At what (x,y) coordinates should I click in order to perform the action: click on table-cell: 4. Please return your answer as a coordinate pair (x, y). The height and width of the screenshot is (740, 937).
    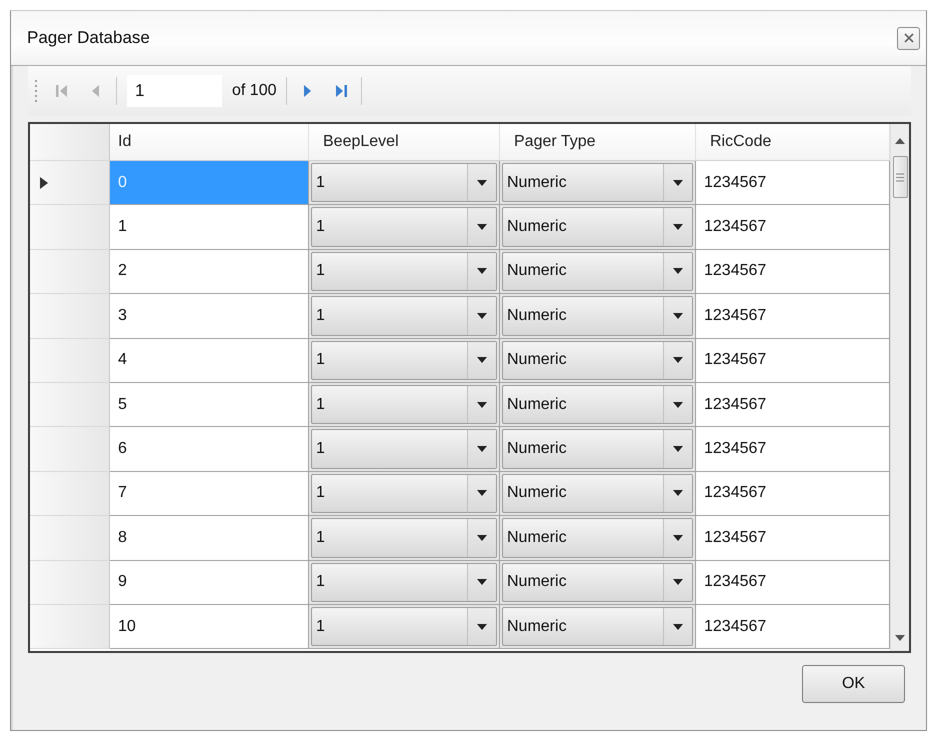
    Looking at the image, I should click on (209, 360).